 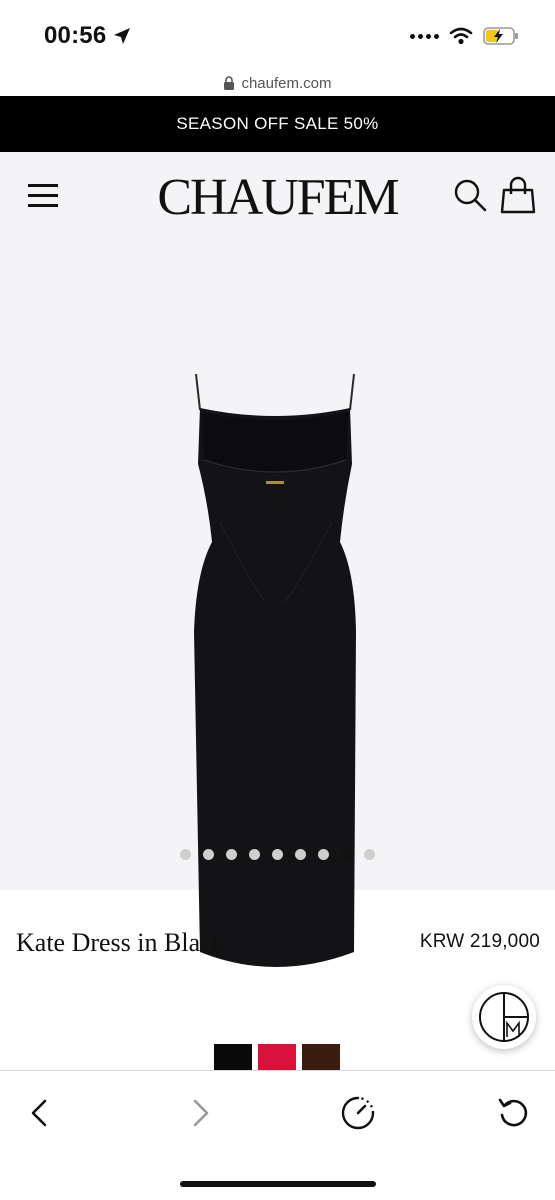 I want to click on promo-text: SEASON OFF SALE 50%, so click(x=277, y=123).